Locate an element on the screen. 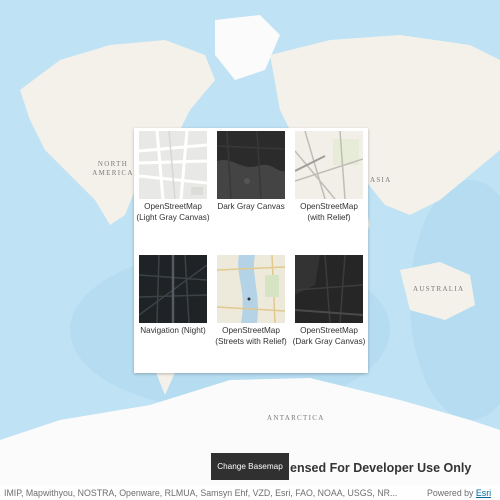  basemap-tile-osm-relief: OpenStreetMap (with Relief) is located at coordinates (329, 175).